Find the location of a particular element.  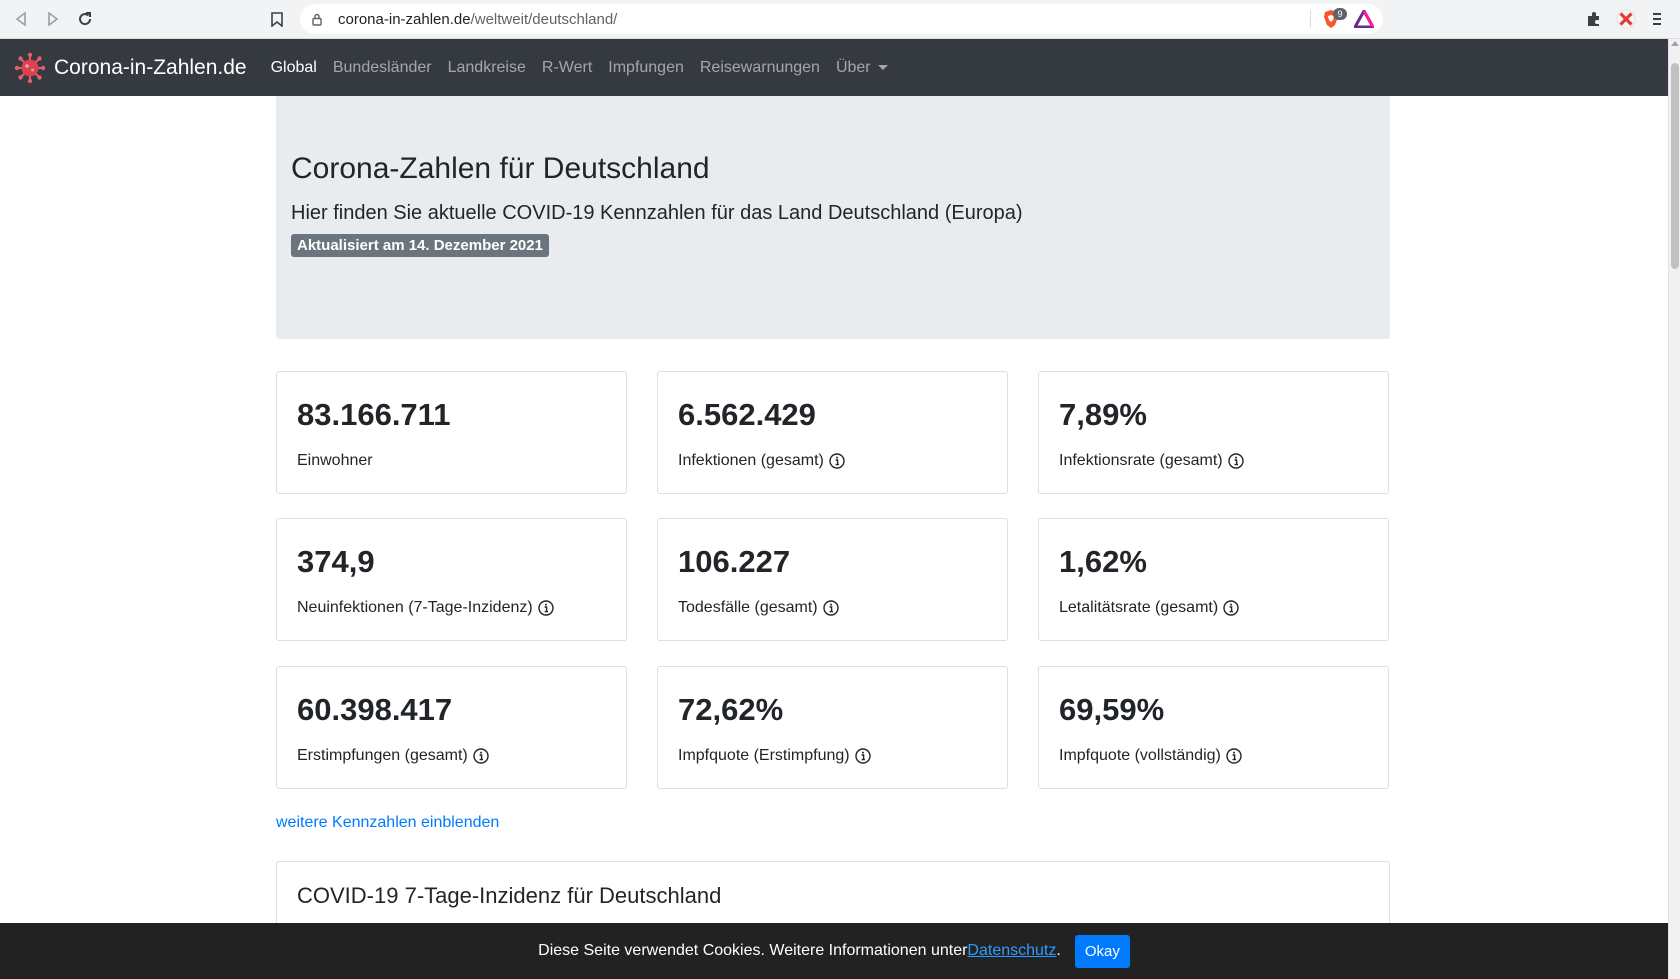

profile-avatar-icon is located at coordinates (1626, 19).